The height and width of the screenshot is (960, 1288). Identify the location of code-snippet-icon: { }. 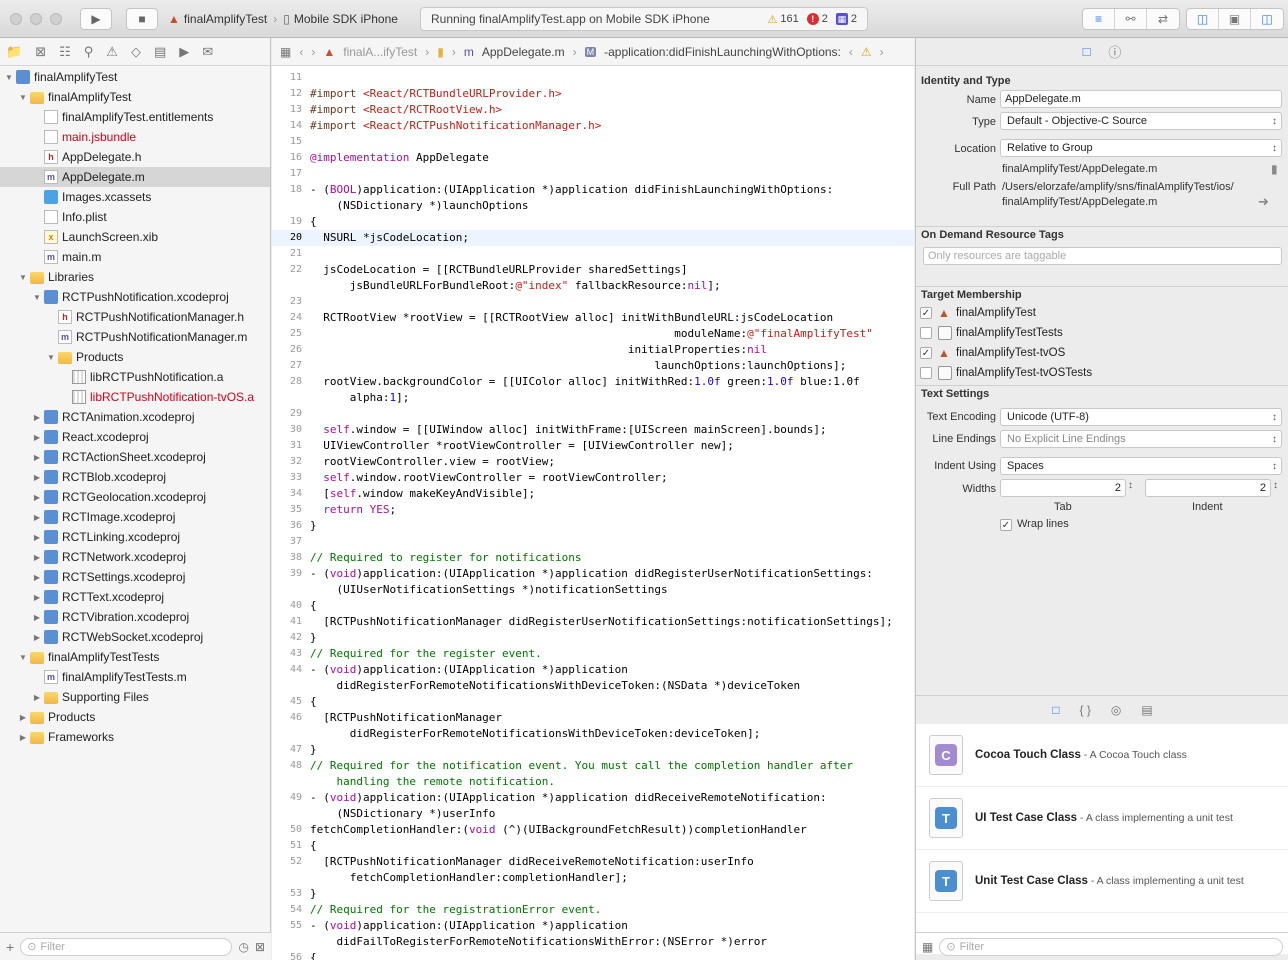
(1085, 710).